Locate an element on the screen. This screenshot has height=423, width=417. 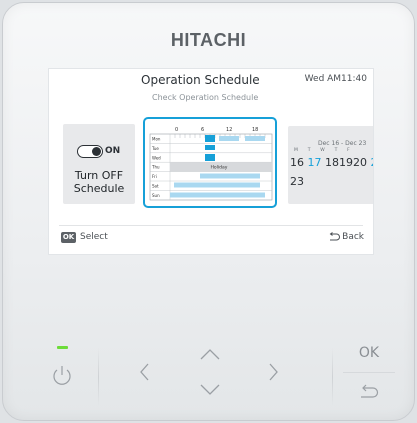
hour-label: 6 is located at coordinates (202, 130).